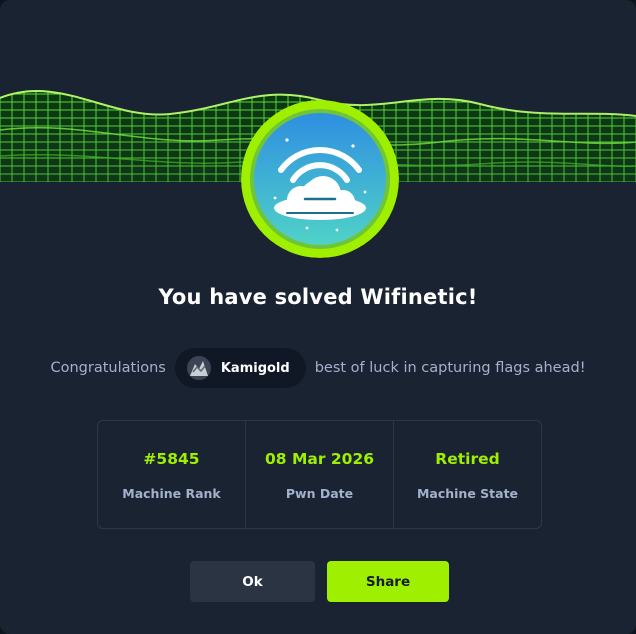  Describe the element at coordinates (388, 581) in the screenshot. I see `share-button: Share` at that location.